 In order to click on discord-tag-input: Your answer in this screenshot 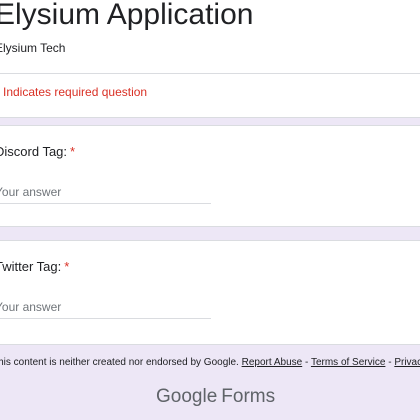, I will do `click(105, 192)`.